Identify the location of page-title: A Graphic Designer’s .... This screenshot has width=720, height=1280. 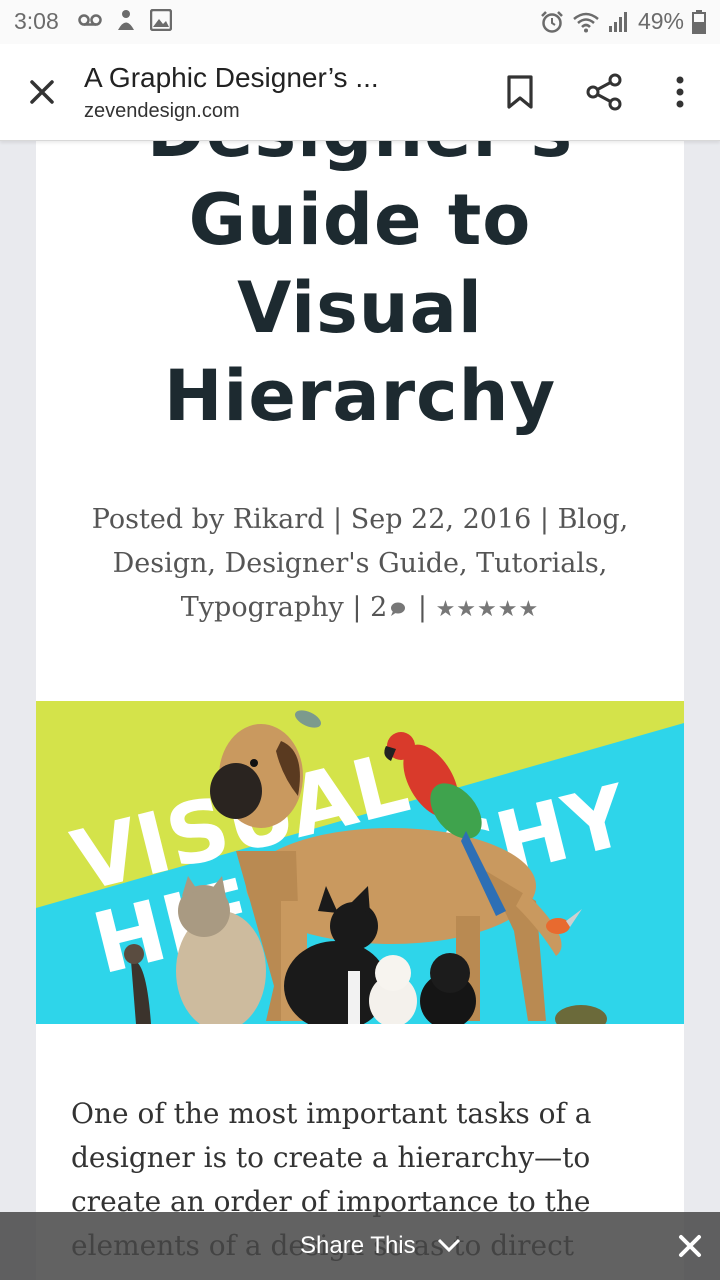
(231, 77).